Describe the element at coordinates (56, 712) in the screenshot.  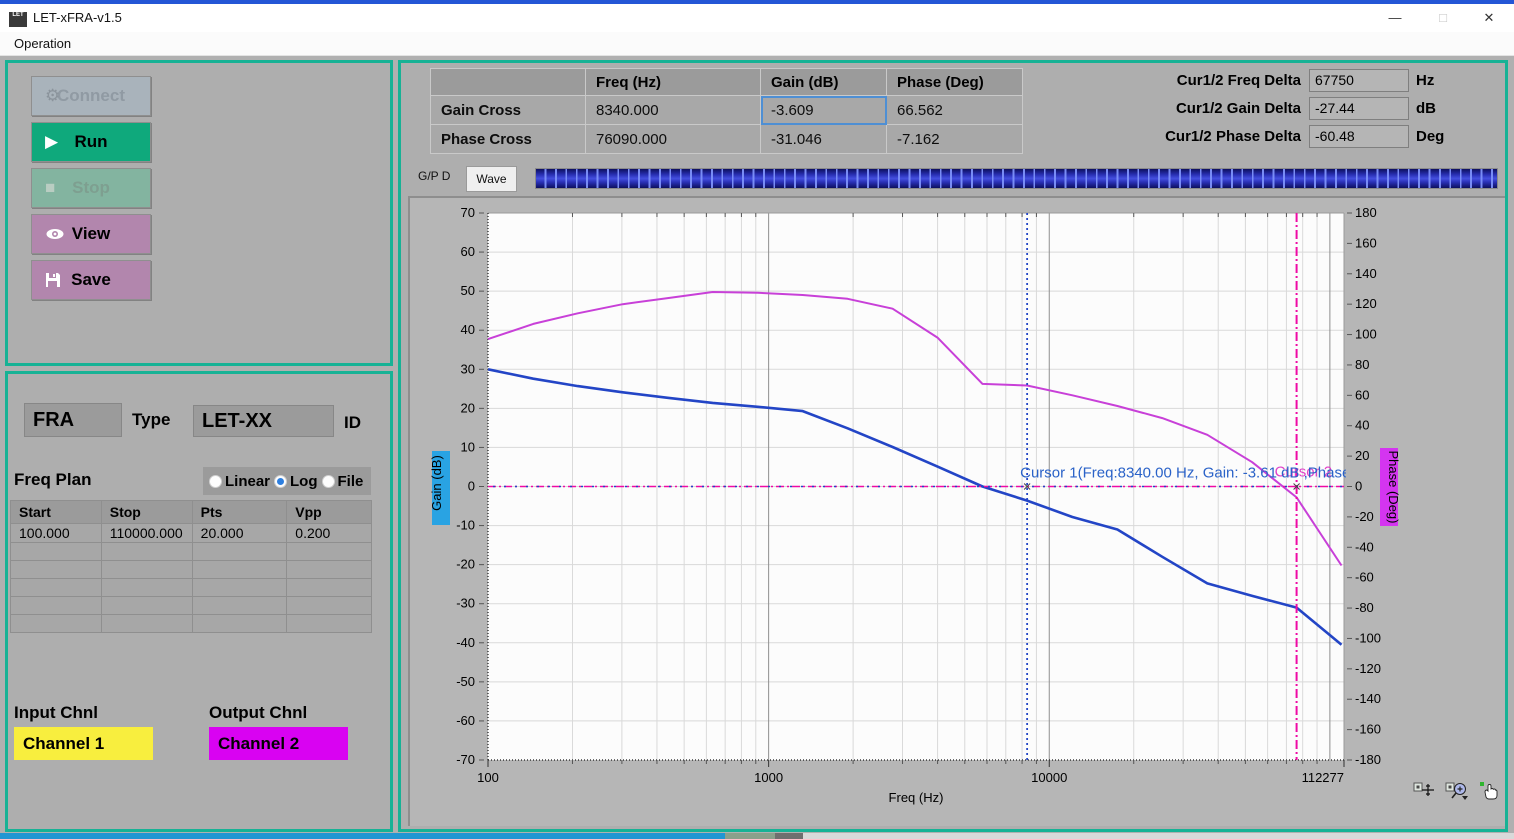
I see `input-chnl-label: Input Chnl` at that location.